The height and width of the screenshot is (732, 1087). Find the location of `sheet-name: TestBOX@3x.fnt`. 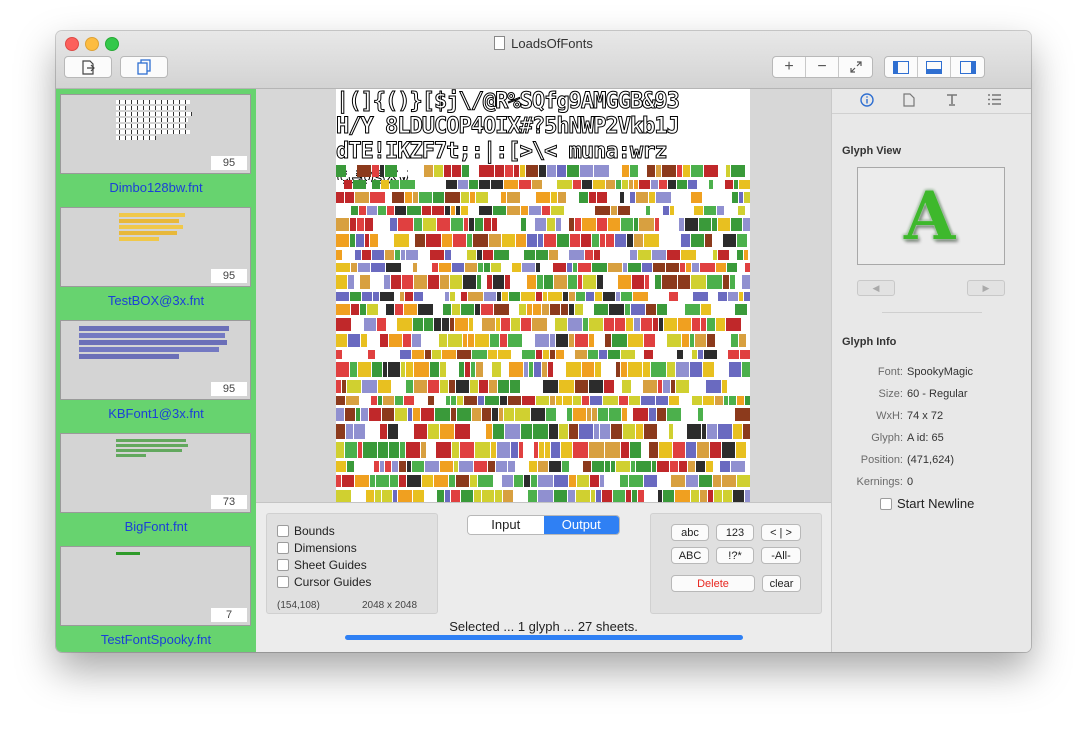

sheet-name: TestBOX@3x.fnt is located at coordinates (156, 300).